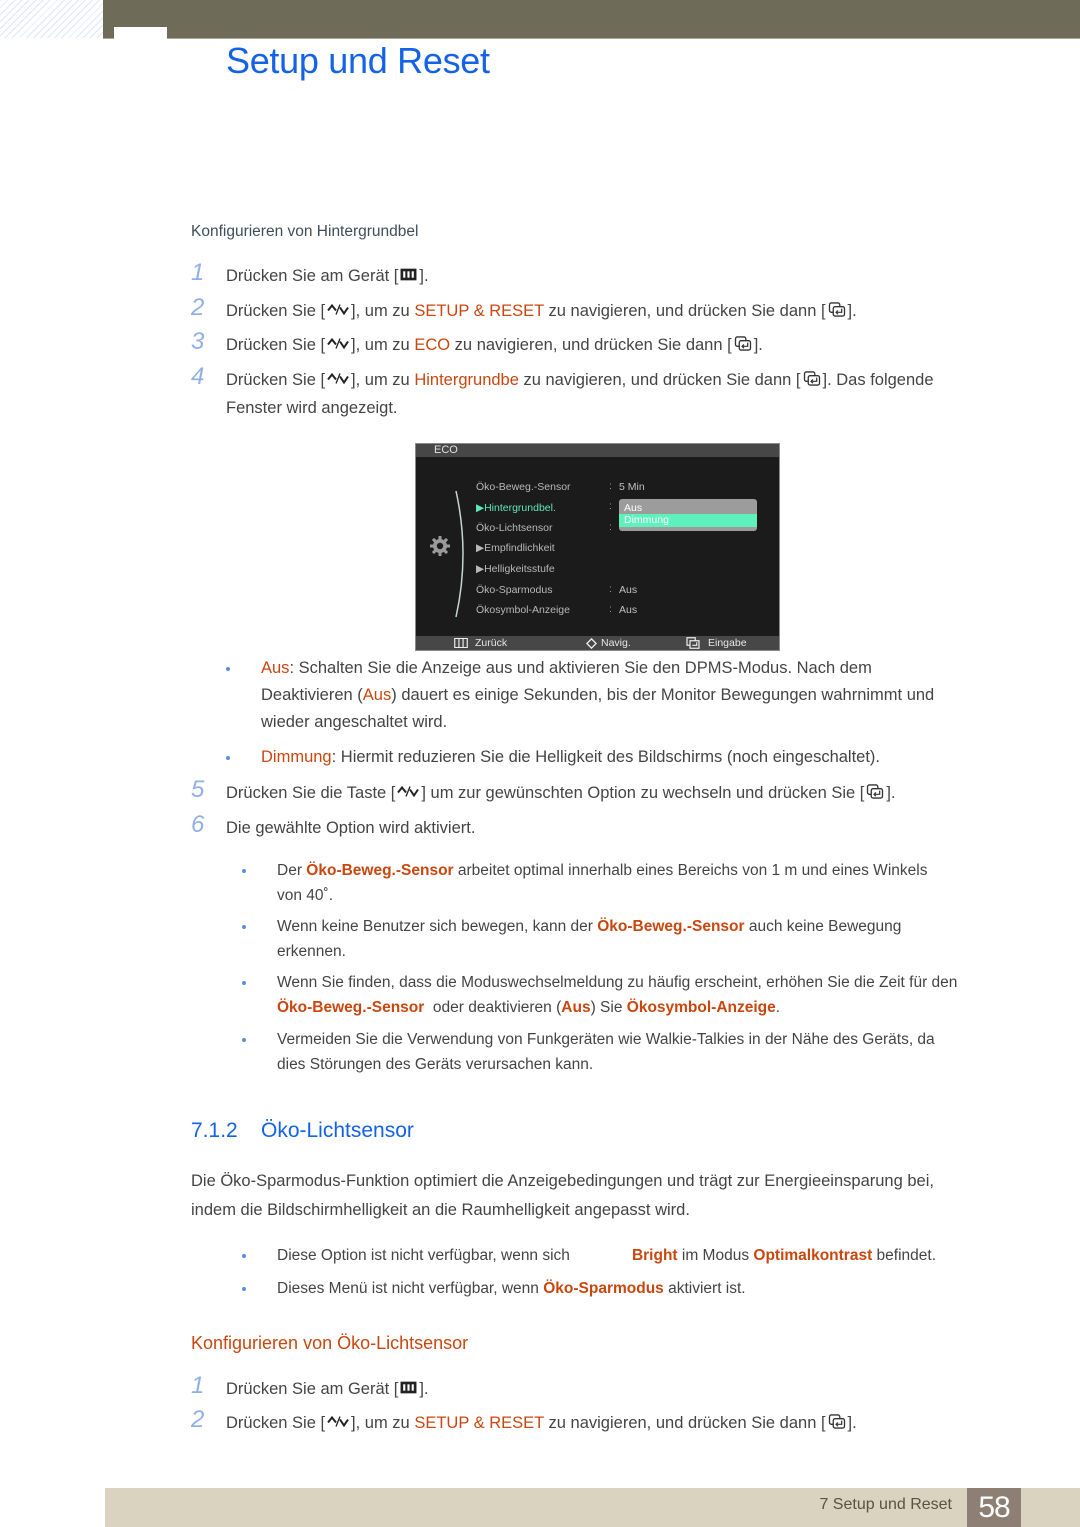  What do you see at coordinates (597, 450) in the screenshot?
I see `osd-title-bar: ECO` at bounding box center [597, 450].